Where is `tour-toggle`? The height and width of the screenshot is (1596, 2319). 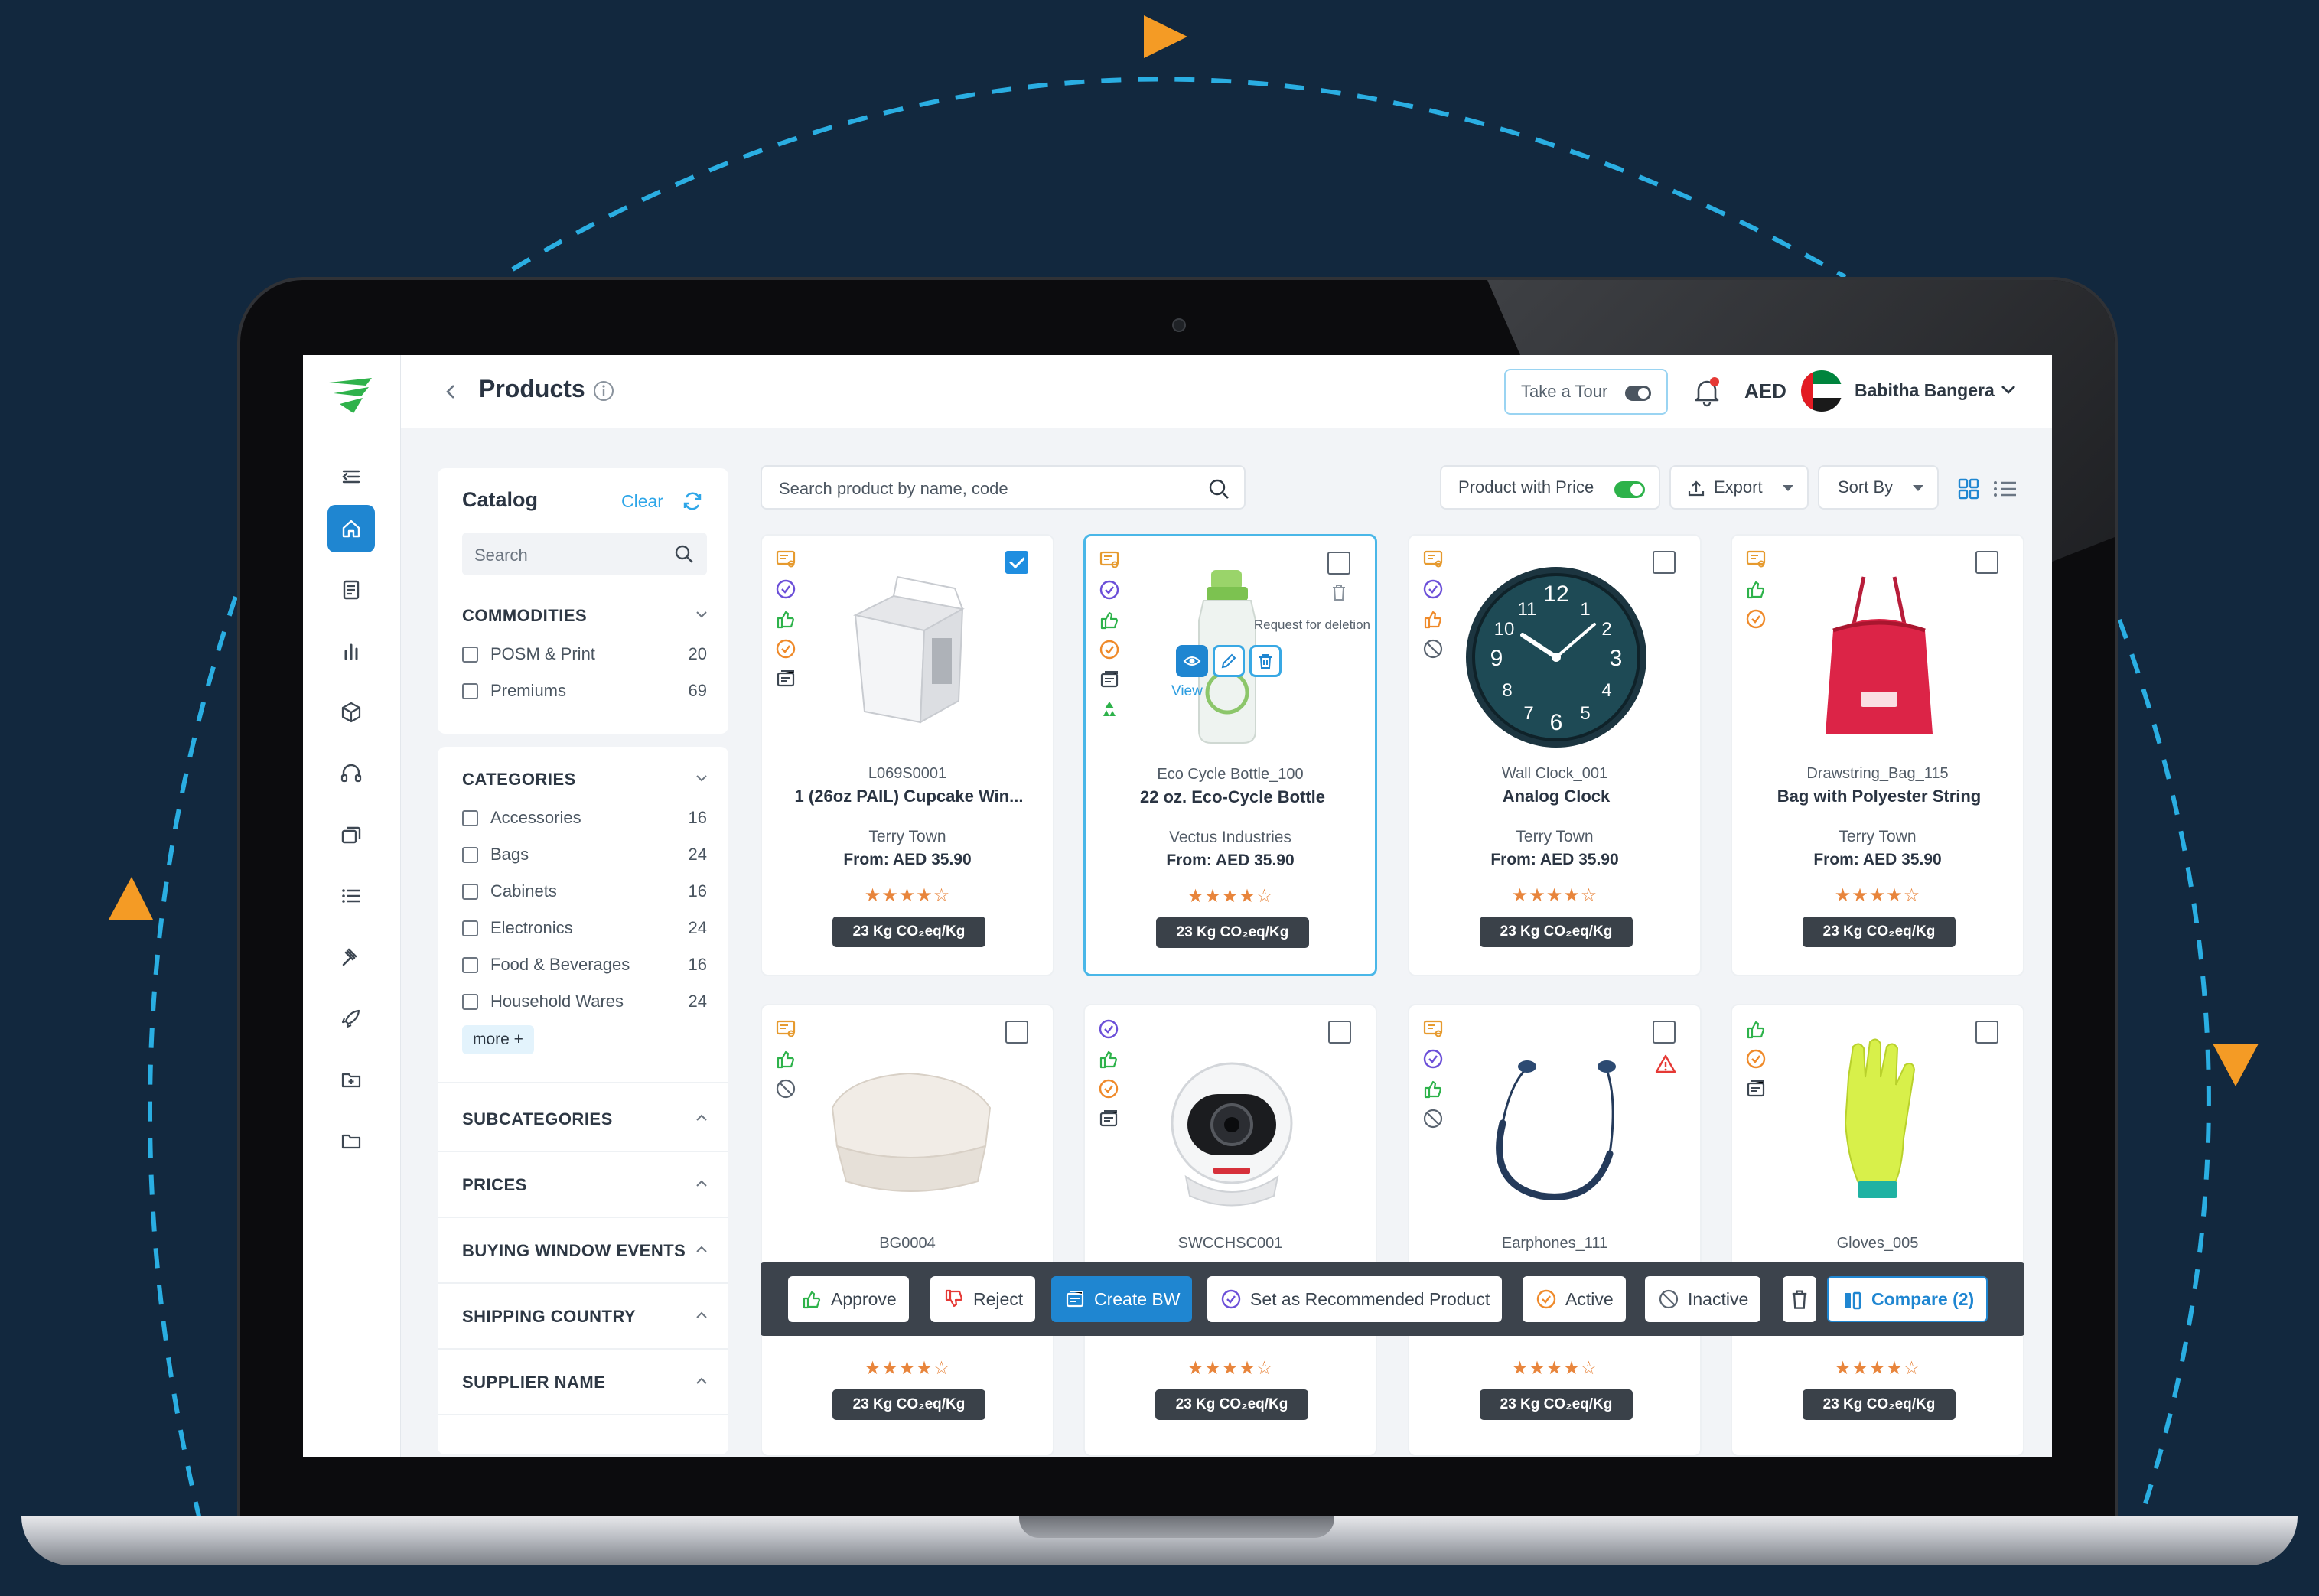
tour-toggle is located at coordinates (1638, 393).